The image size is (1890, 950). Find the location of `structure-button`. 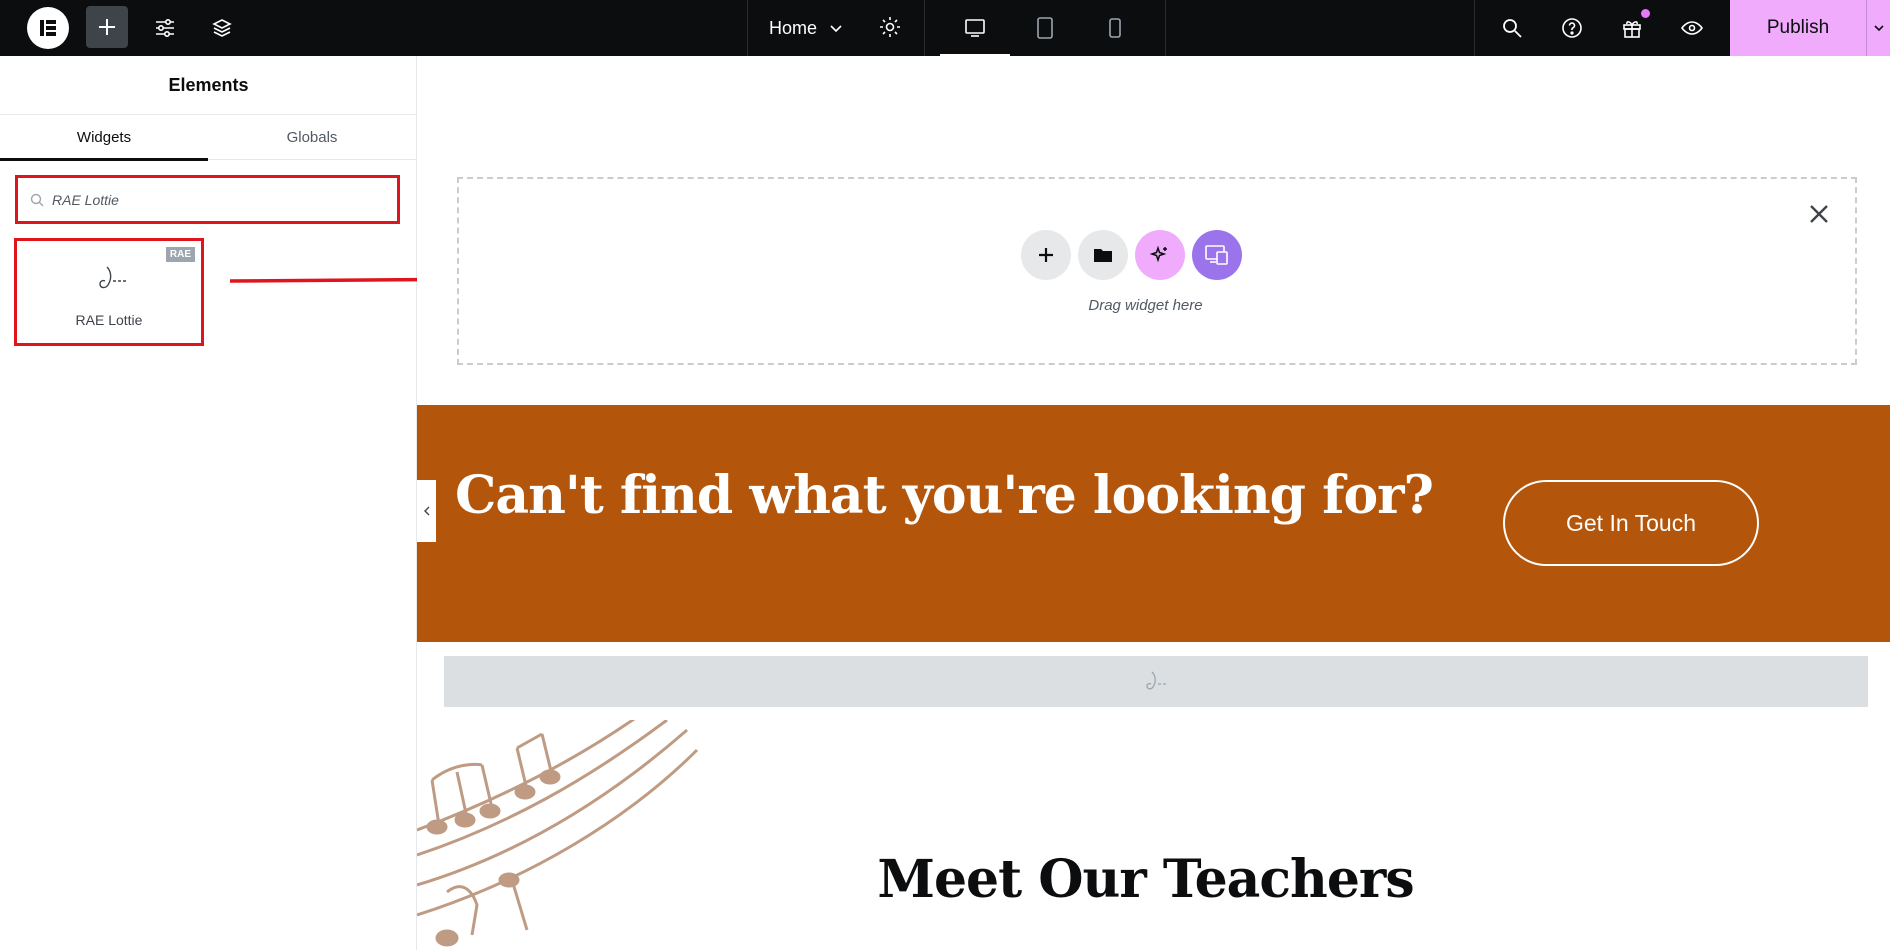

structure-button is located at coordinates (222, 28).